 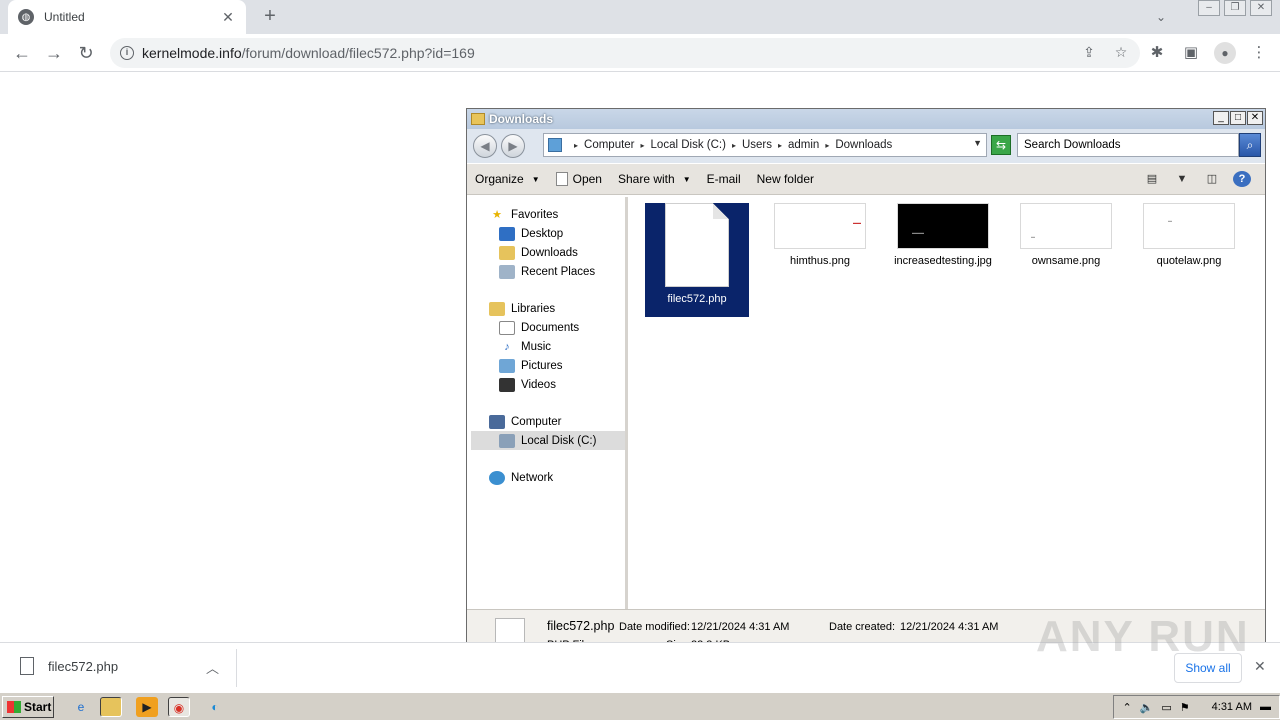 I want to click on back-button: ◀, so click(x=485, y=146).